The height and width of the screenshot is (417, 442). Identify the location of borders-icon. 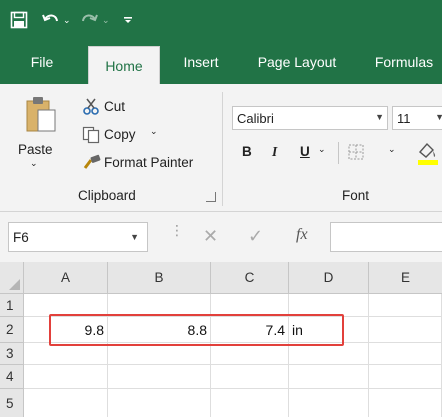
(356, 153).